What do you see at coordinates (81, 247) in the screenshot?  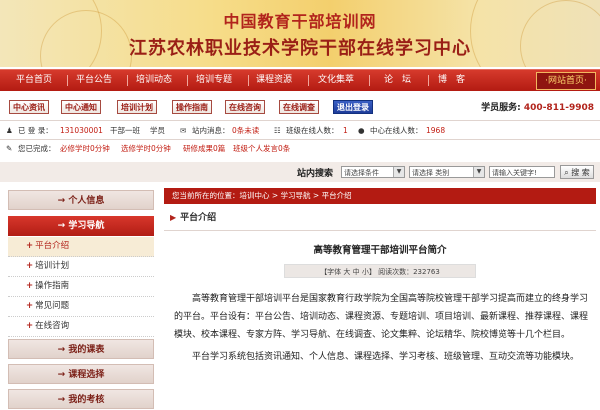 I see `sidebar-item-platform-intro: + 平台介绍` at bounding box center [81, 247].